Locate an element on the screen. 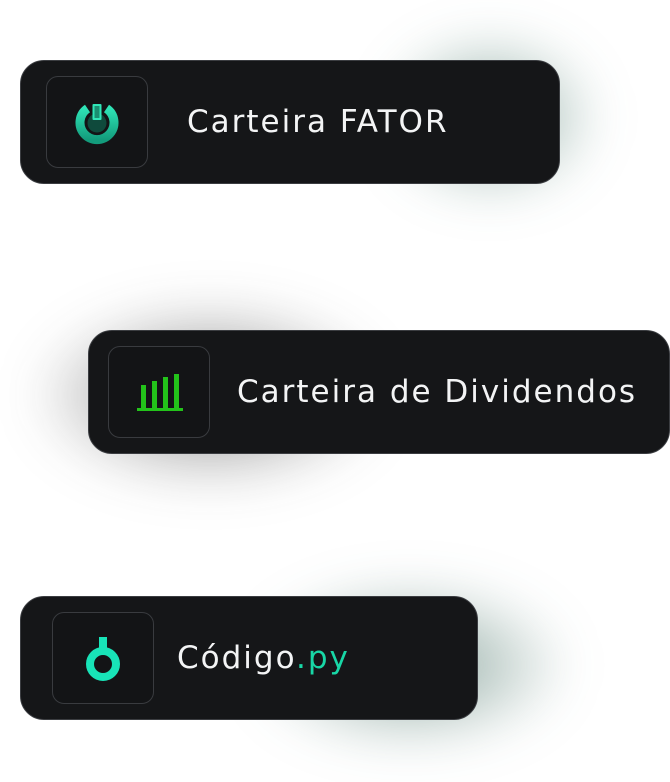  card-title-extension: .py is located at coordinates (323, 658).